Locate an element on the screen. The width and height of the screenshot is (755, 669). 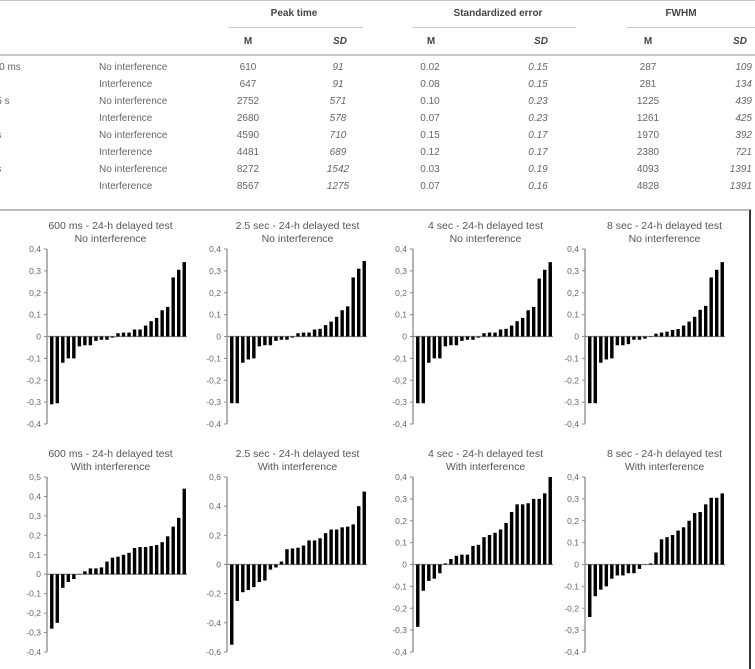
cell-m: 4093 is located at coordinates (648, 169).